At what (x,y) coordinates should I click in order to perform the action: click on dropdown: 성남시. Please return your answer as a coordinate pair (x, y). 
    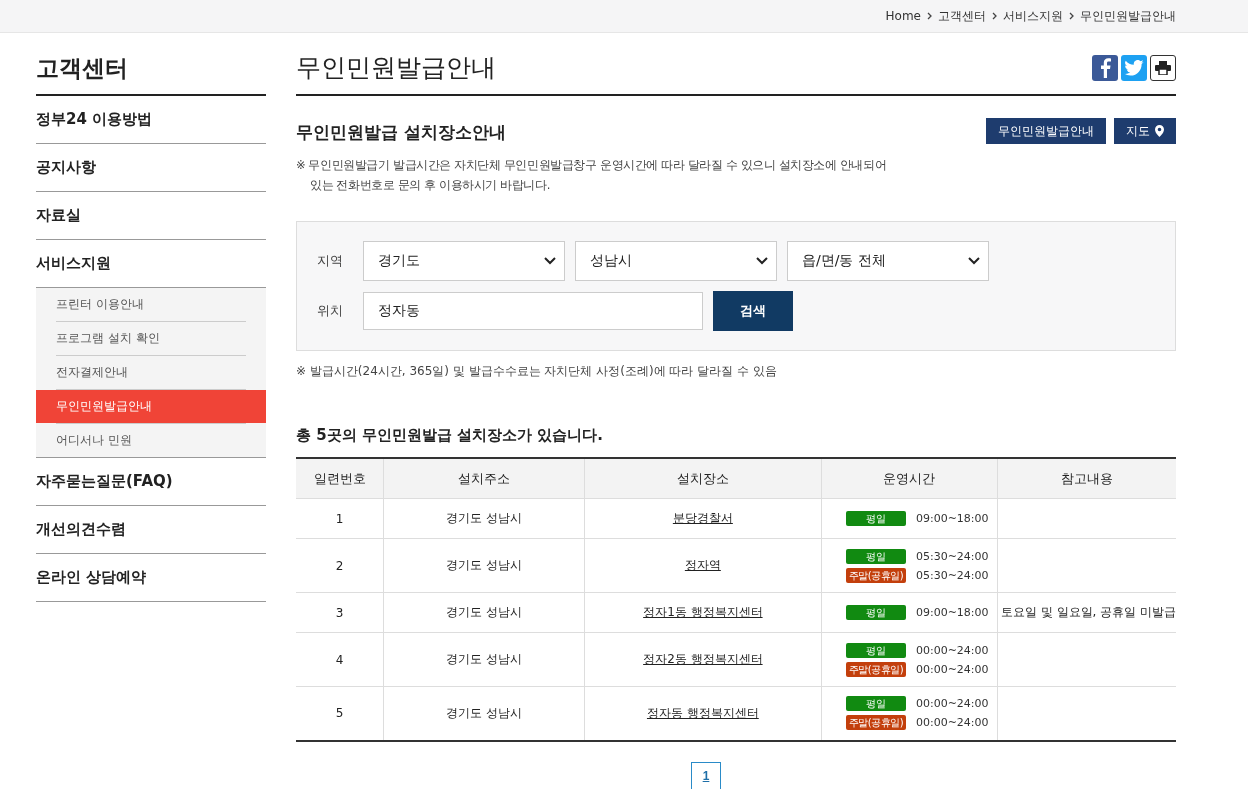
    Looking at the image, I should click on (676, 261).